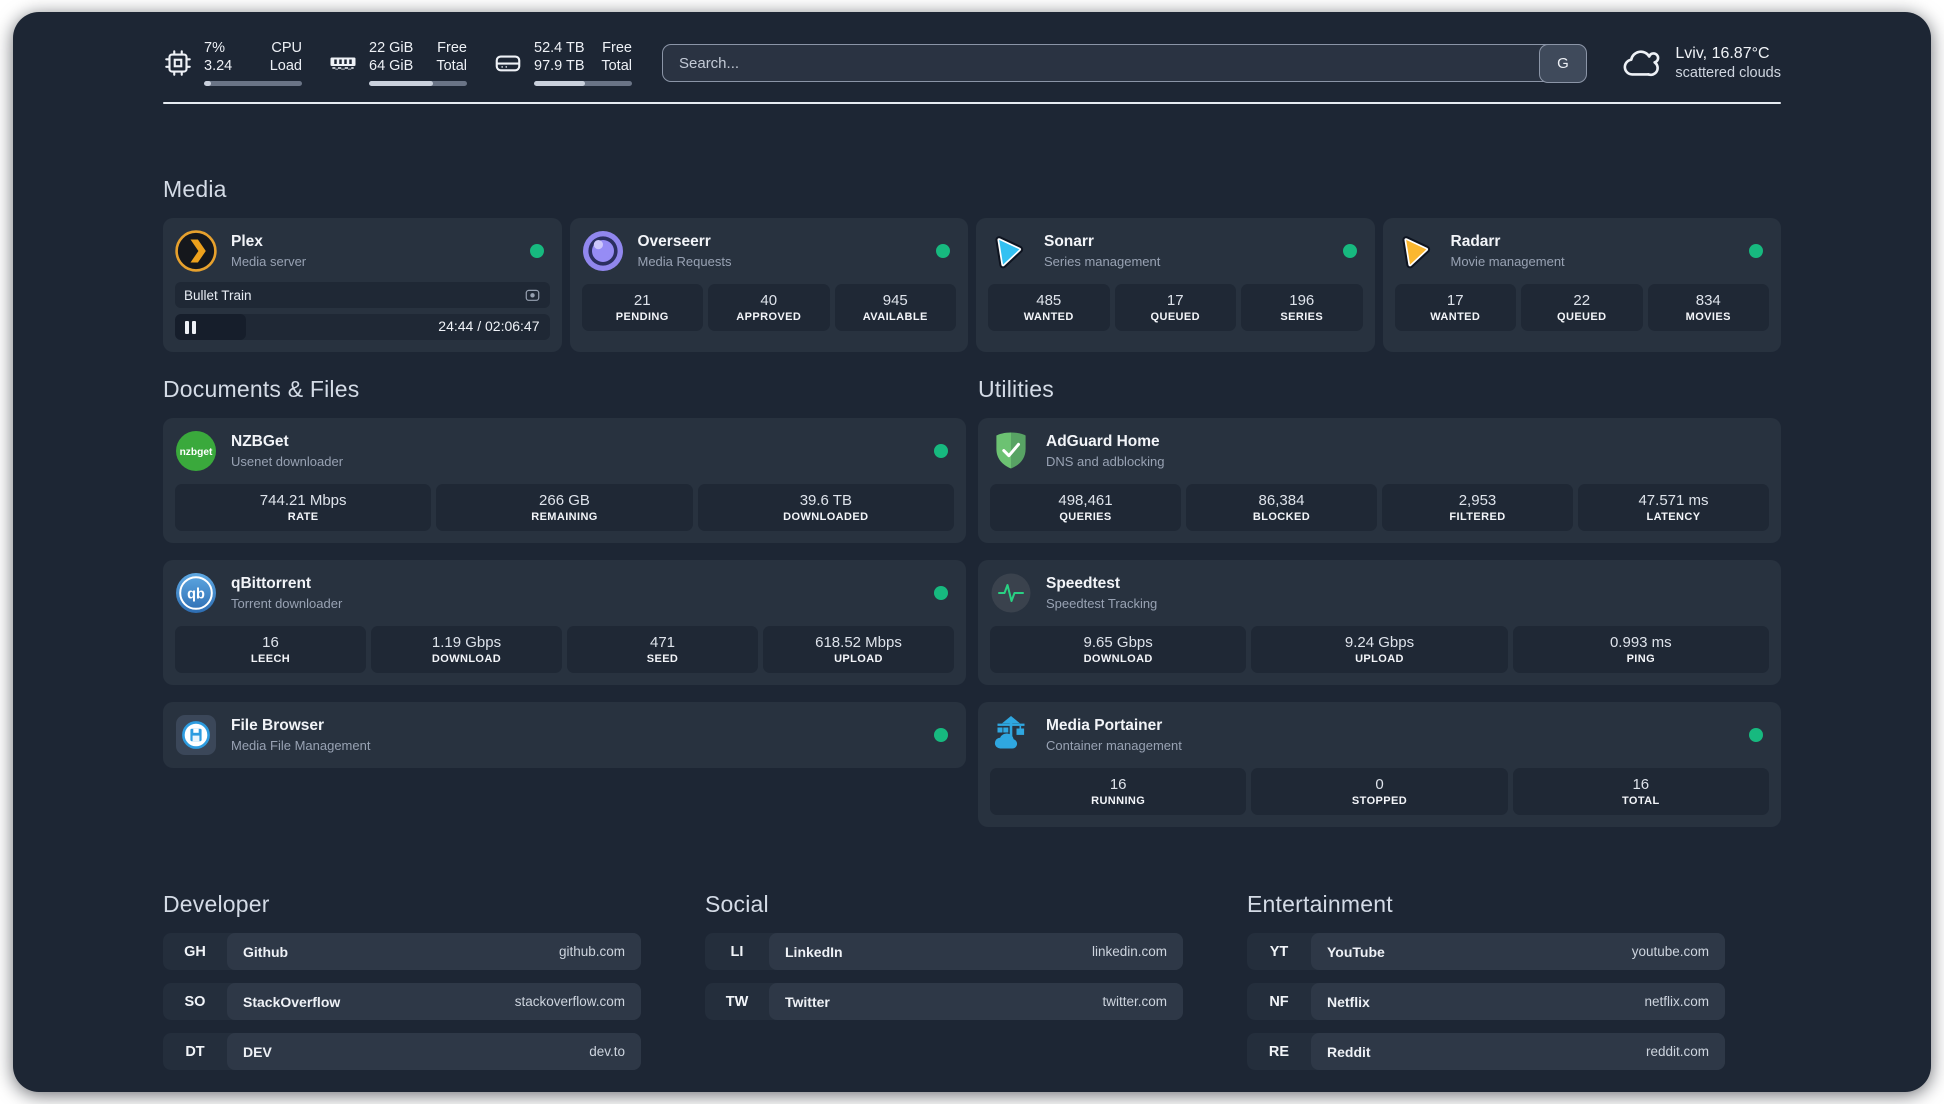 Image resolution: width=1944 pixels, height=1104 pixels. What do you see at coordinates (1640, 642) in the screenshot?
I see `stat-value: 0.993 ms` at bounding box center [1640, 642].